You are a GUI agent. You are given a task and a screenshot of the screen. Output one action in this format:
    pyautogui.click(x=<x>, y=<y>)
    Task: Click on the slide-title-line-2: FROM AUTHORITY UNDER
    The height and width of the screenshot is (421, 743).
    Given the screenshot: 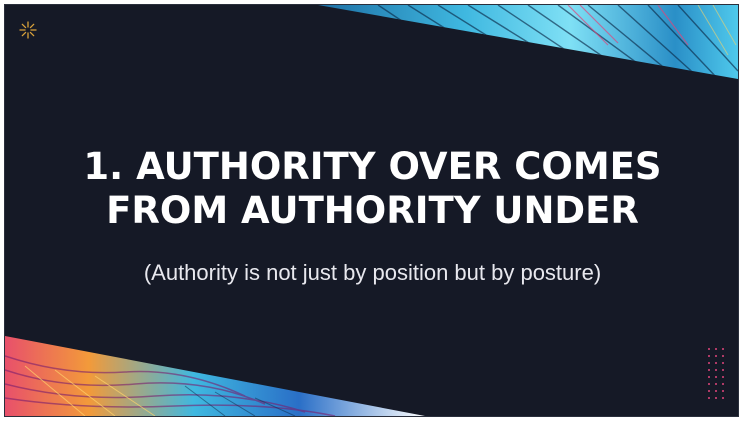 What is the action you would take?
    pyautogui.click(x=372, y=210)
    